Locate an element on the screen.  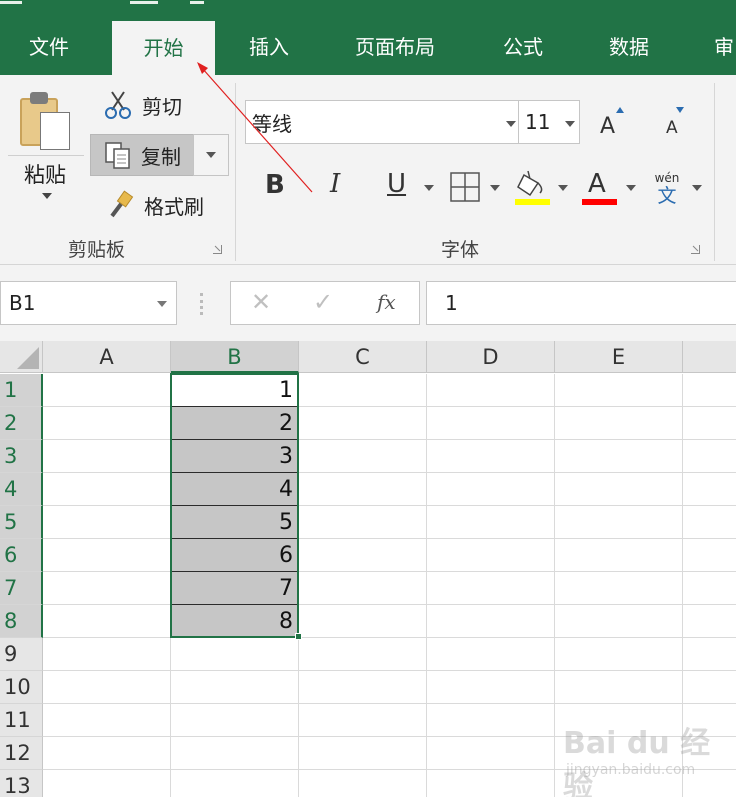
cell-b3: 3 is located at coordinates (234, 456).